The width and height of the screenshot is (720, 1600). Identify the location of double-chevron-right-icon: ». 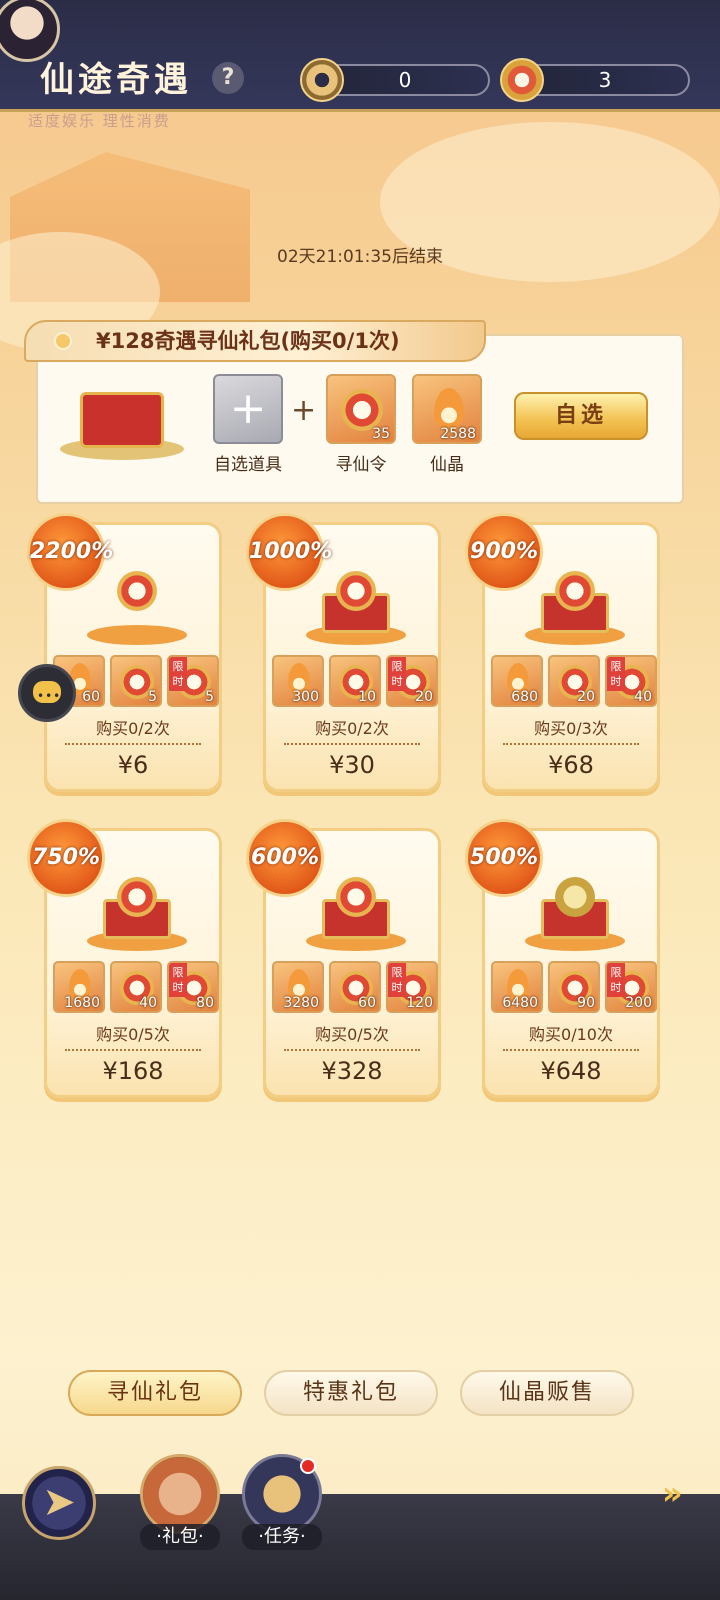
(672, 1493).